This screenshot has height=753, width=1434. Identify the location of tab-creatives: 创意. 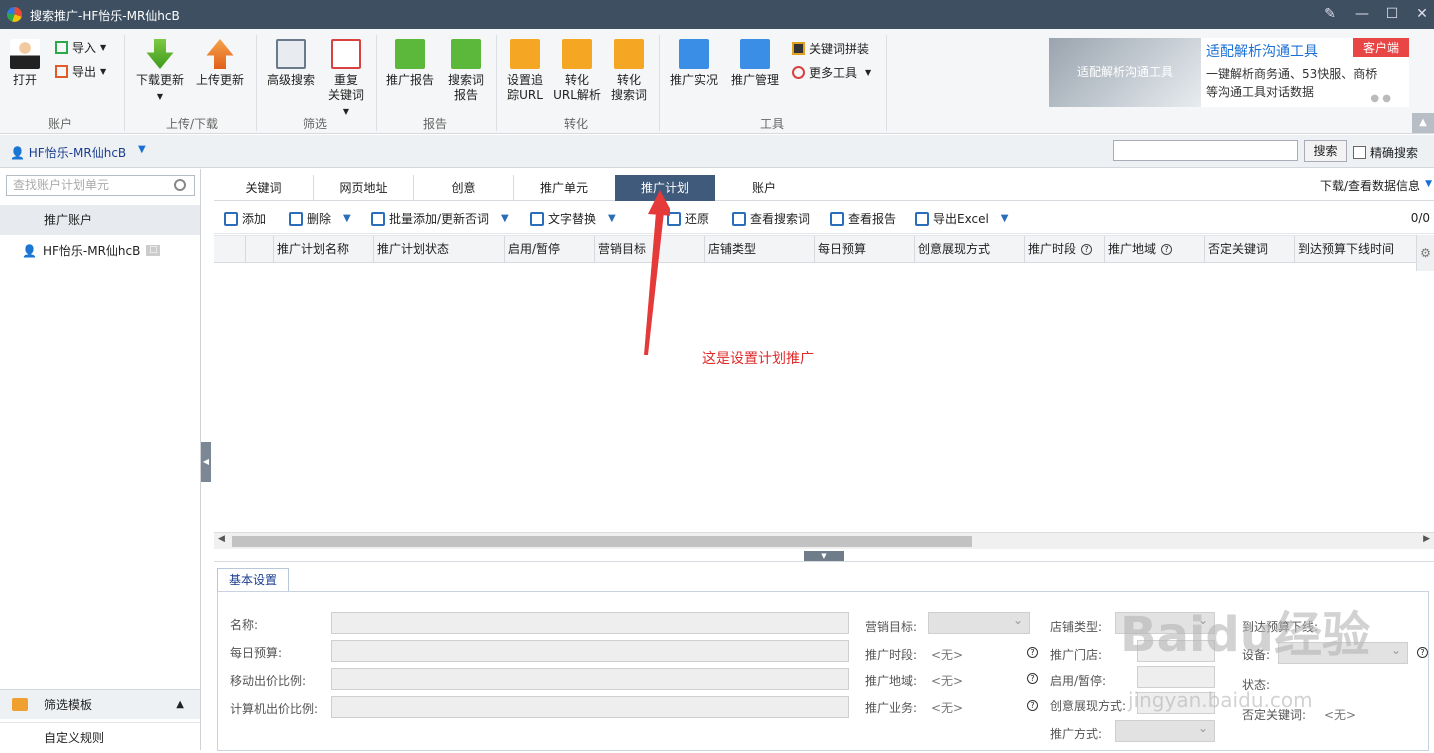
(464, 188).